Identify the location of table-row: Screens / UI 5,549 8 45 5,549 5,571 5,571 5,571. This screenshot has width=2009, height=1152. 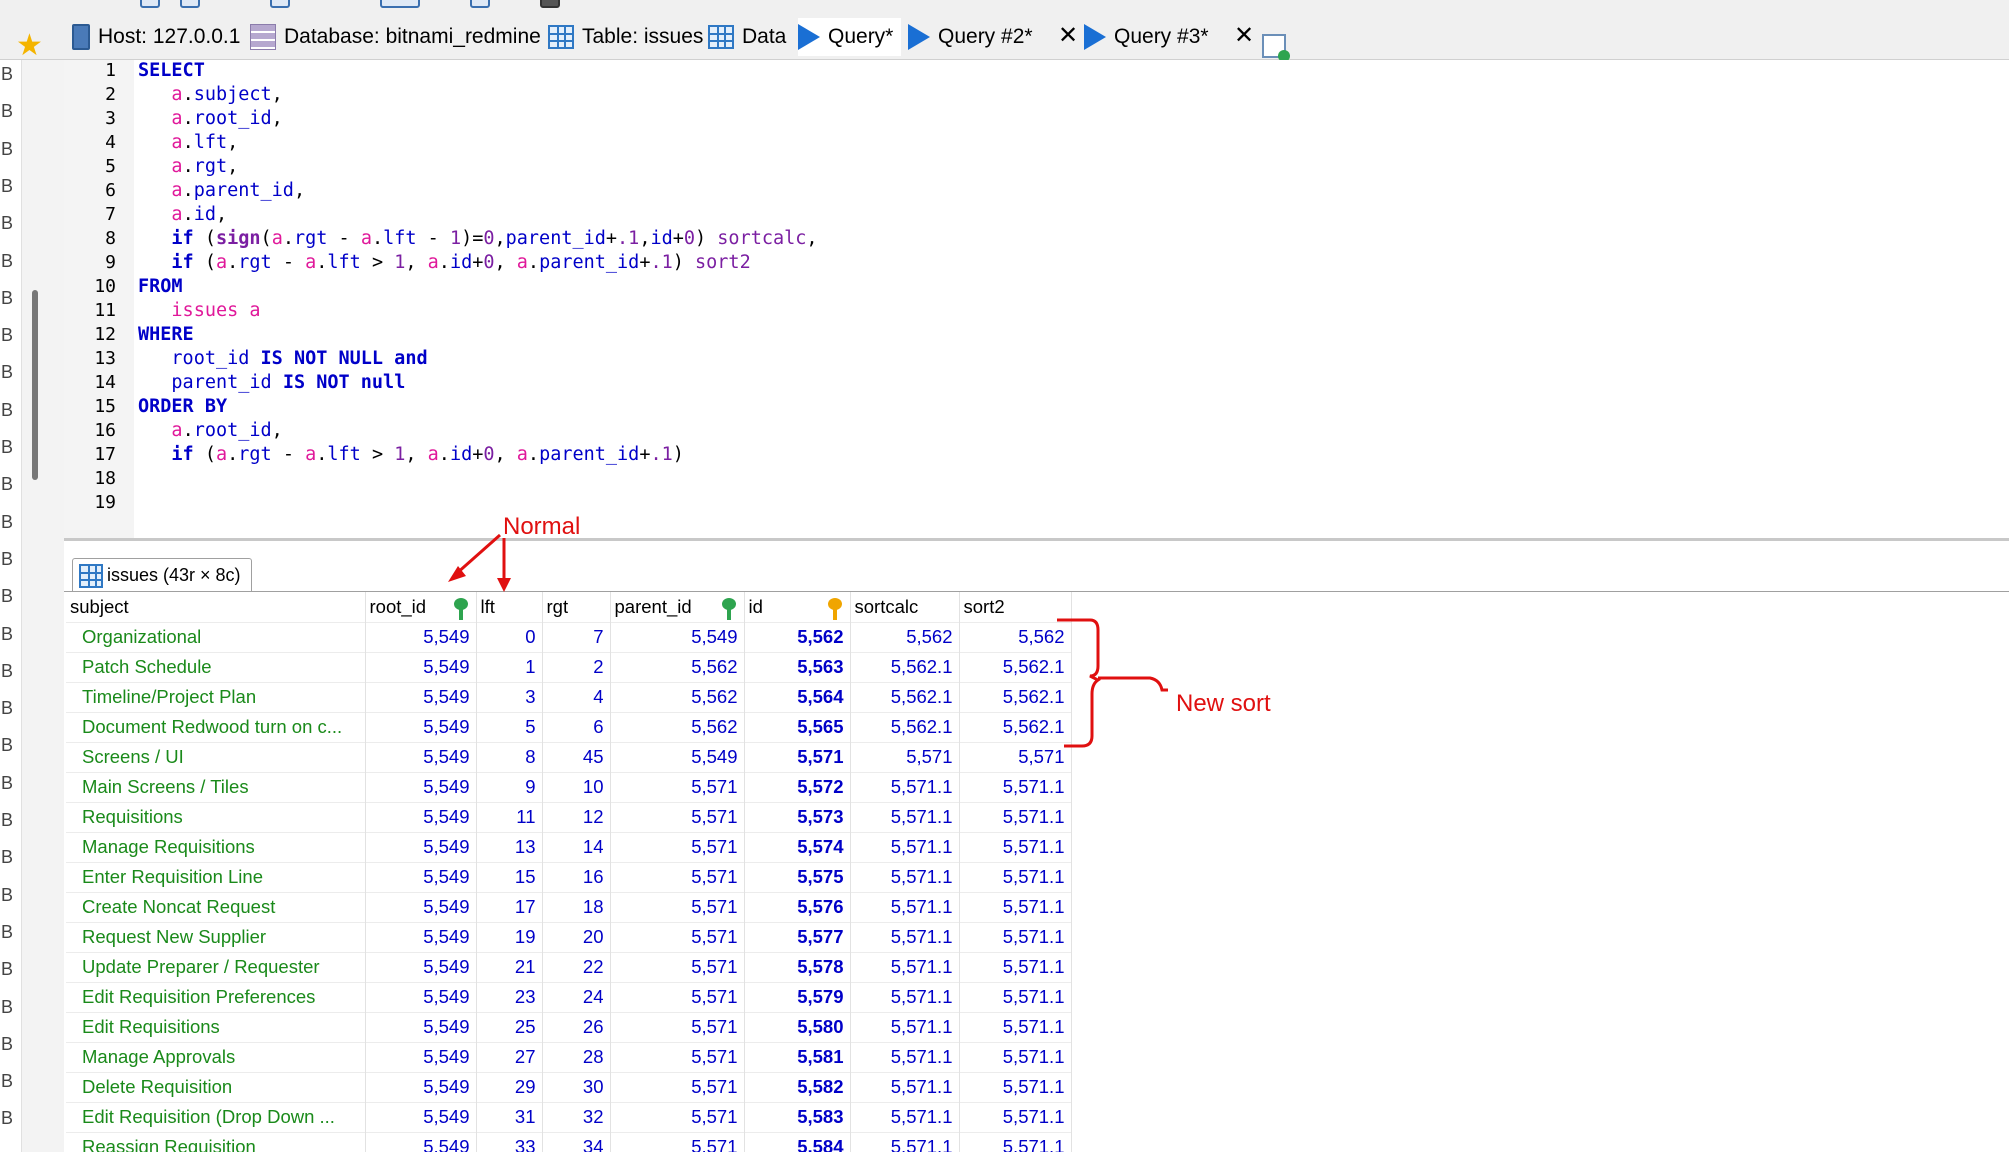
(569, 756).